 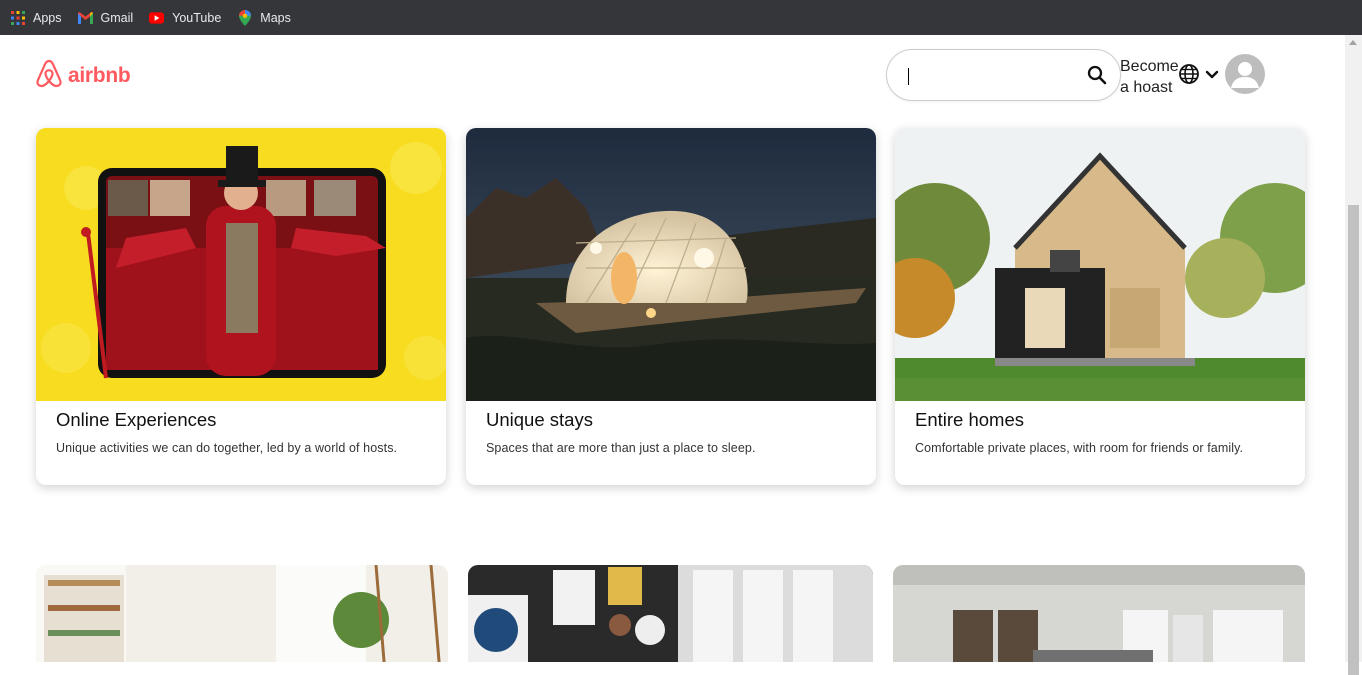 I want to click on card-row2-item3, so click(x=1099, y=613).